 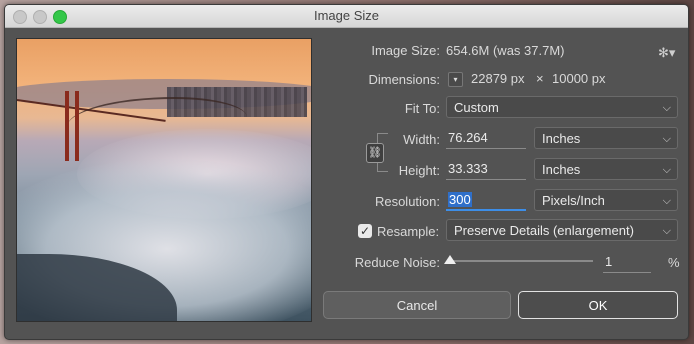 What do you see at coordinates (417, 305) in the screenshot?
I see `cancel-button: Cancel` at bounding box center [417, 305].